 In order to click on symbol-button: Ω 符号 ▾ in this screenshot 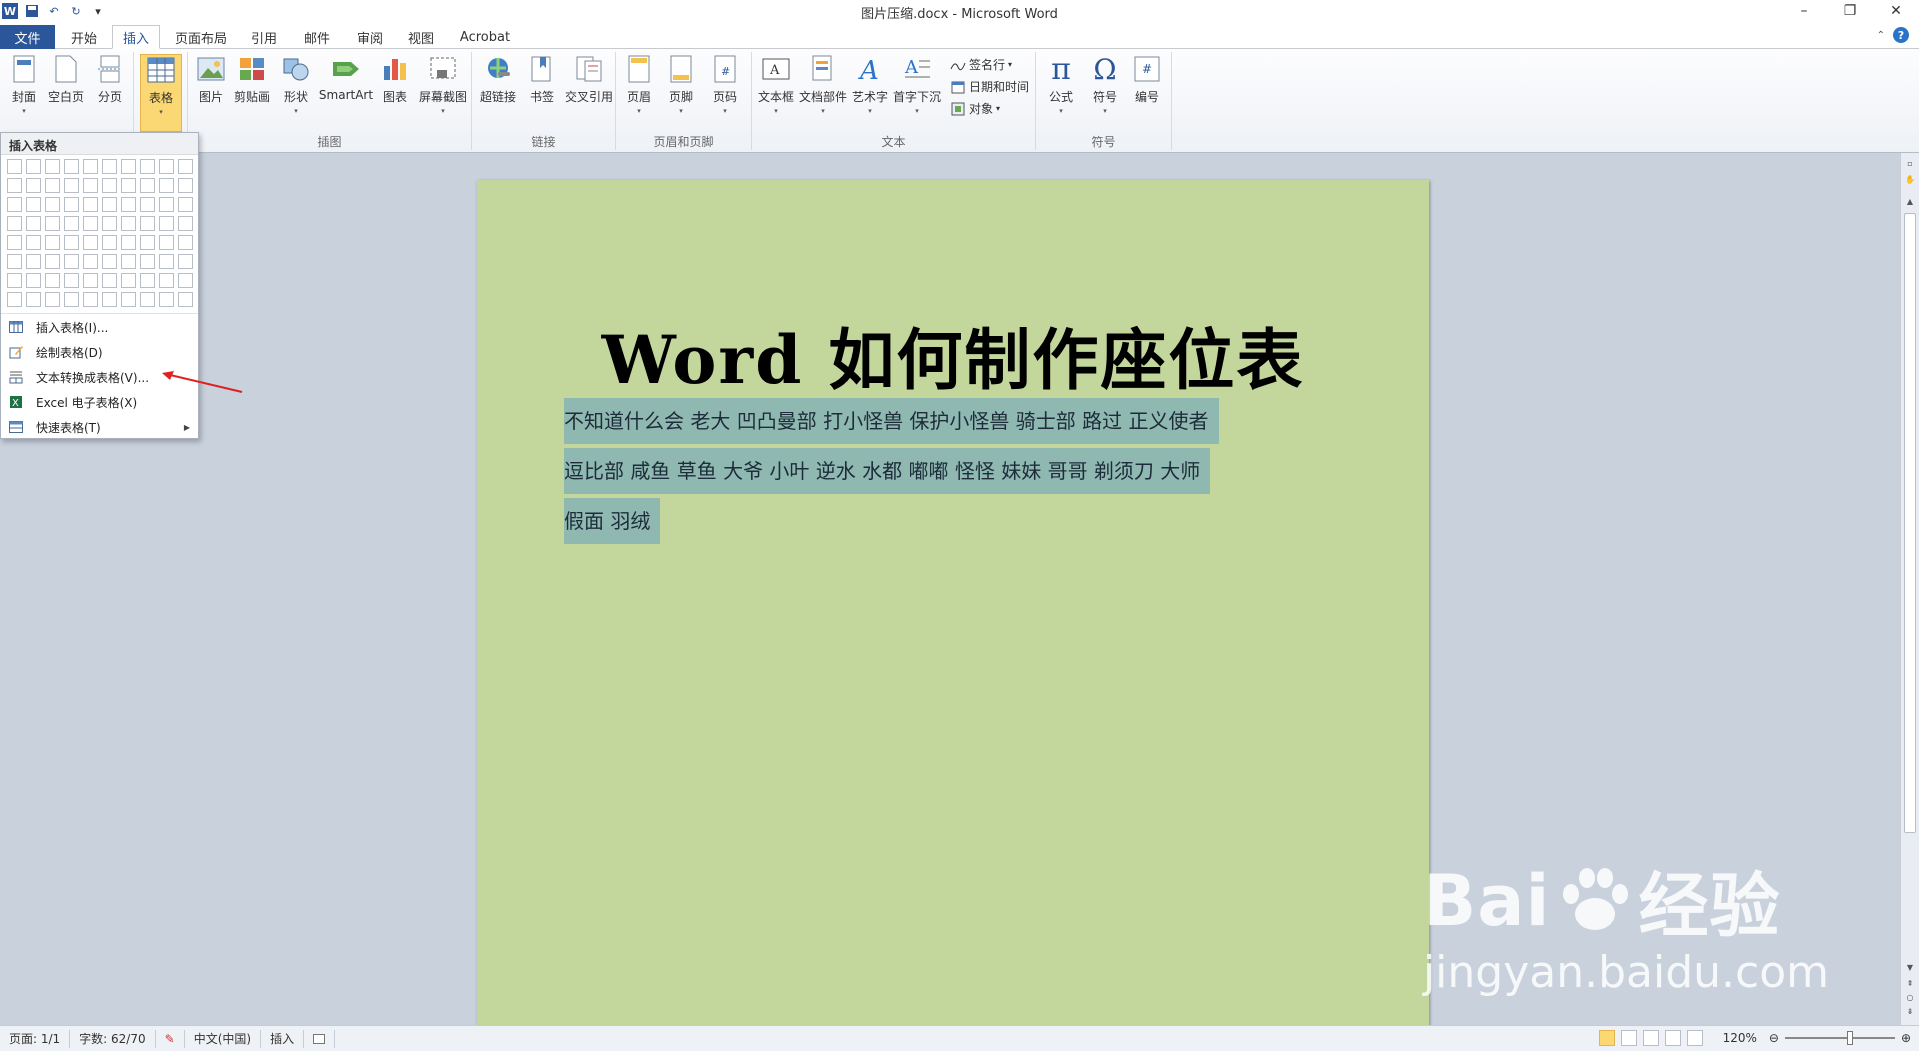, I will do `click(1105, 84)`.